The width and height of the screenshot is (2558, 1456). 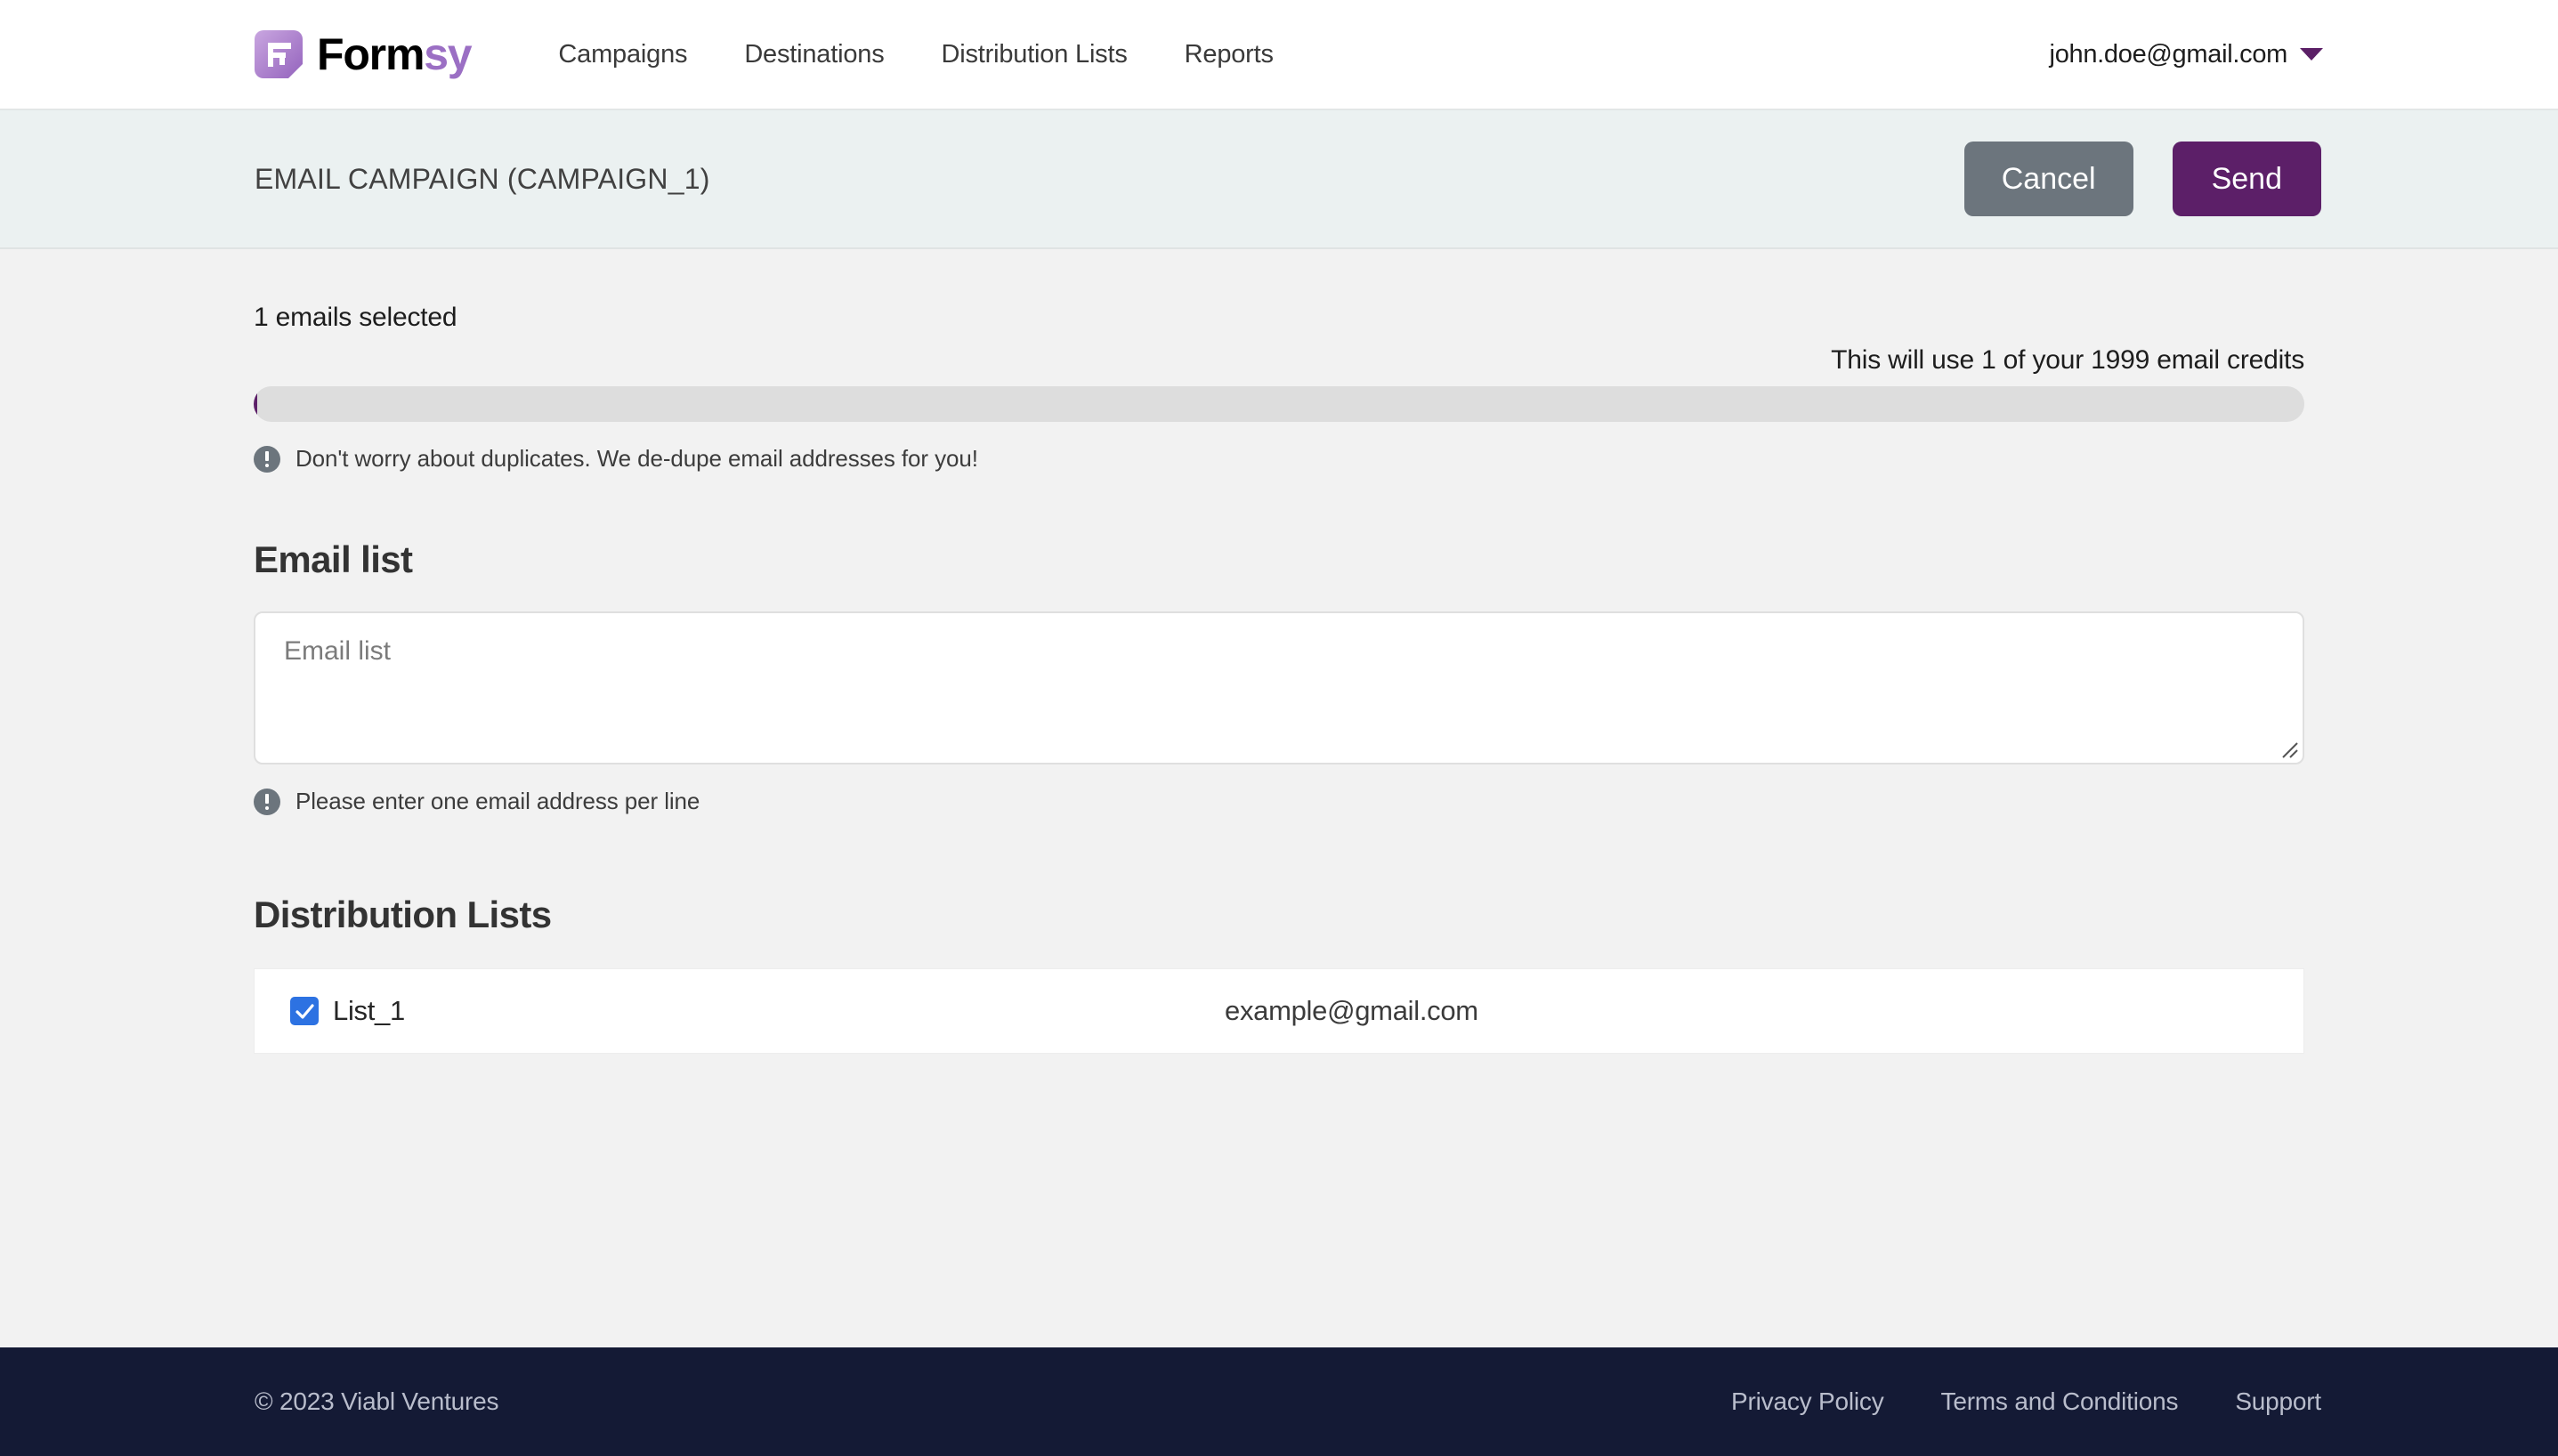 I want to click on nav-item-reports: Reports, so click(x=1229, y=54).